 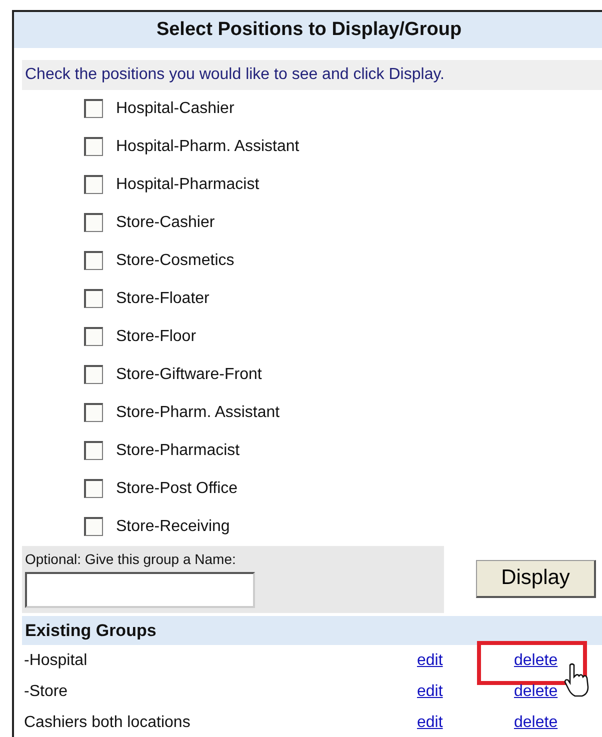 I want to click on display-button: Display, so click(x=536, y=579).